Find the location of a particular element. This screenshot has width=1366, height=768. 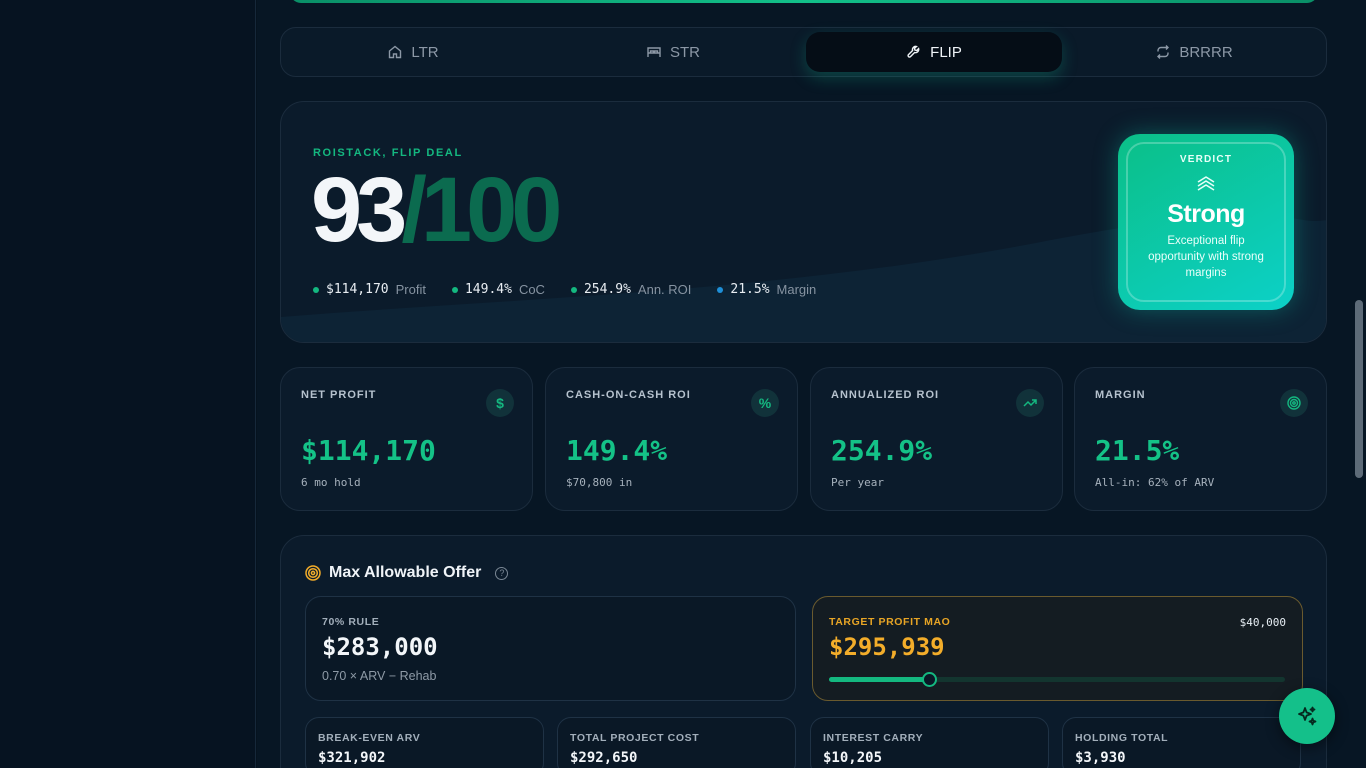

strategy-tabs: LTR STR FLIP BRRRR is located at coordinates (803, 52).